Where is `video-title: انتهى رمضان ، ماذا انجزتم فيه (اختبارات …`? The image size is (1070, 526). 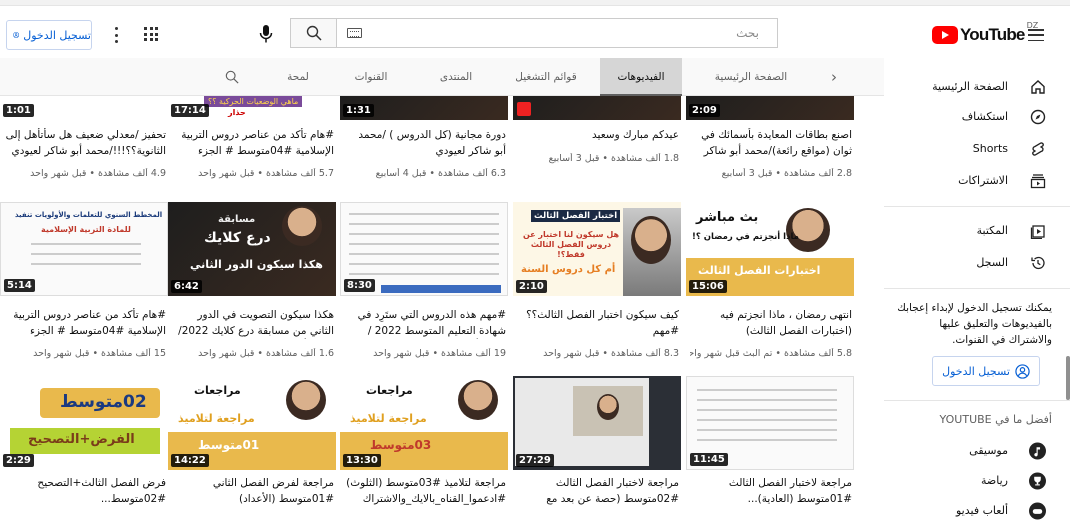 video-title: انتهى رمضان ، ماذا انجزتم فيه (اختبارات … is located at coordinates (771, 323).